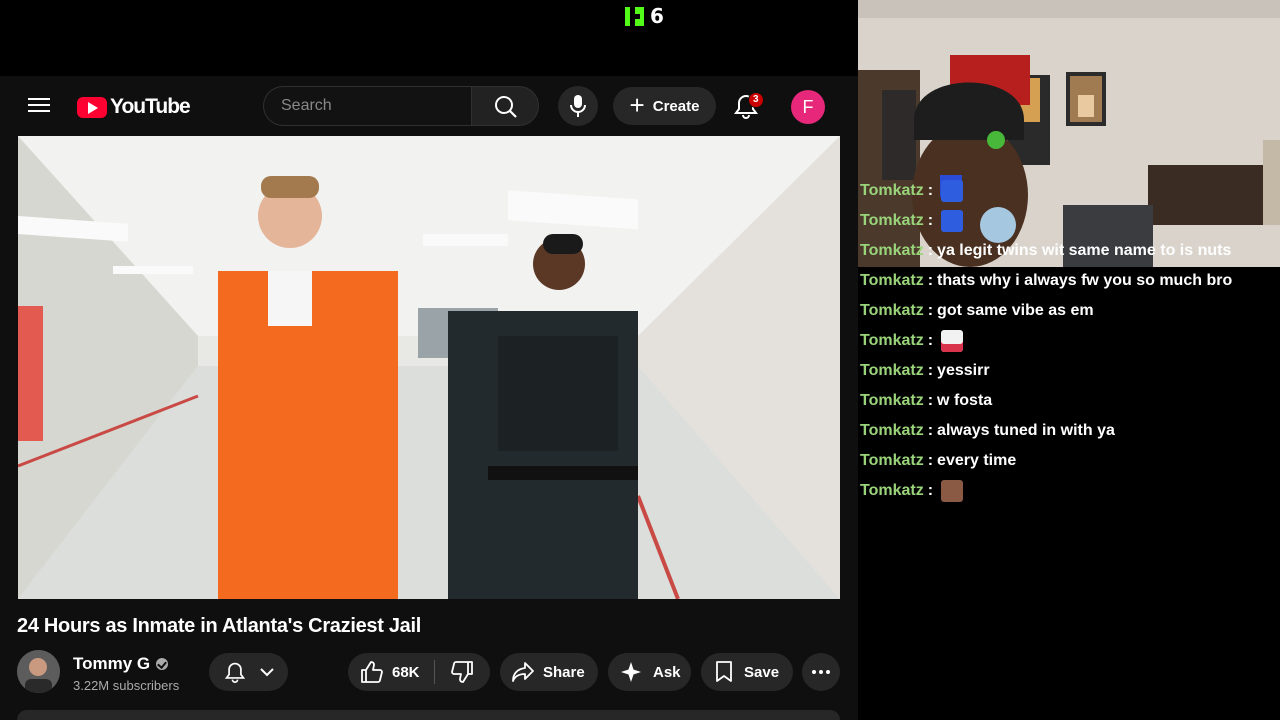  Describe the element at coordinates (162, 664) in the screenshot. I see `verified-check-icon` at that location.